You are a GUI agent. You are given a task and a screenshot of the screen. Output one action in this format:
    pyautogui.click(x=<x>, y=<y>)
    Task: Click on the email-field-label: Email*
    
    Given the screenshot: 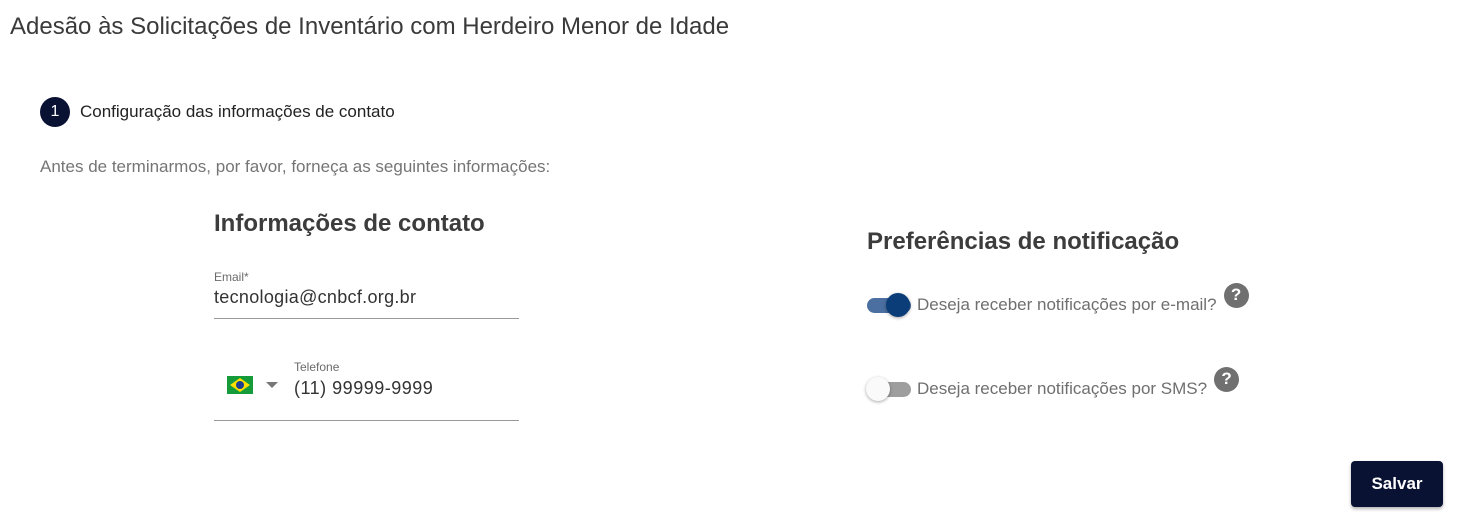 What is the action you would take?
    pyautogui.click(x=231, y=277)
    